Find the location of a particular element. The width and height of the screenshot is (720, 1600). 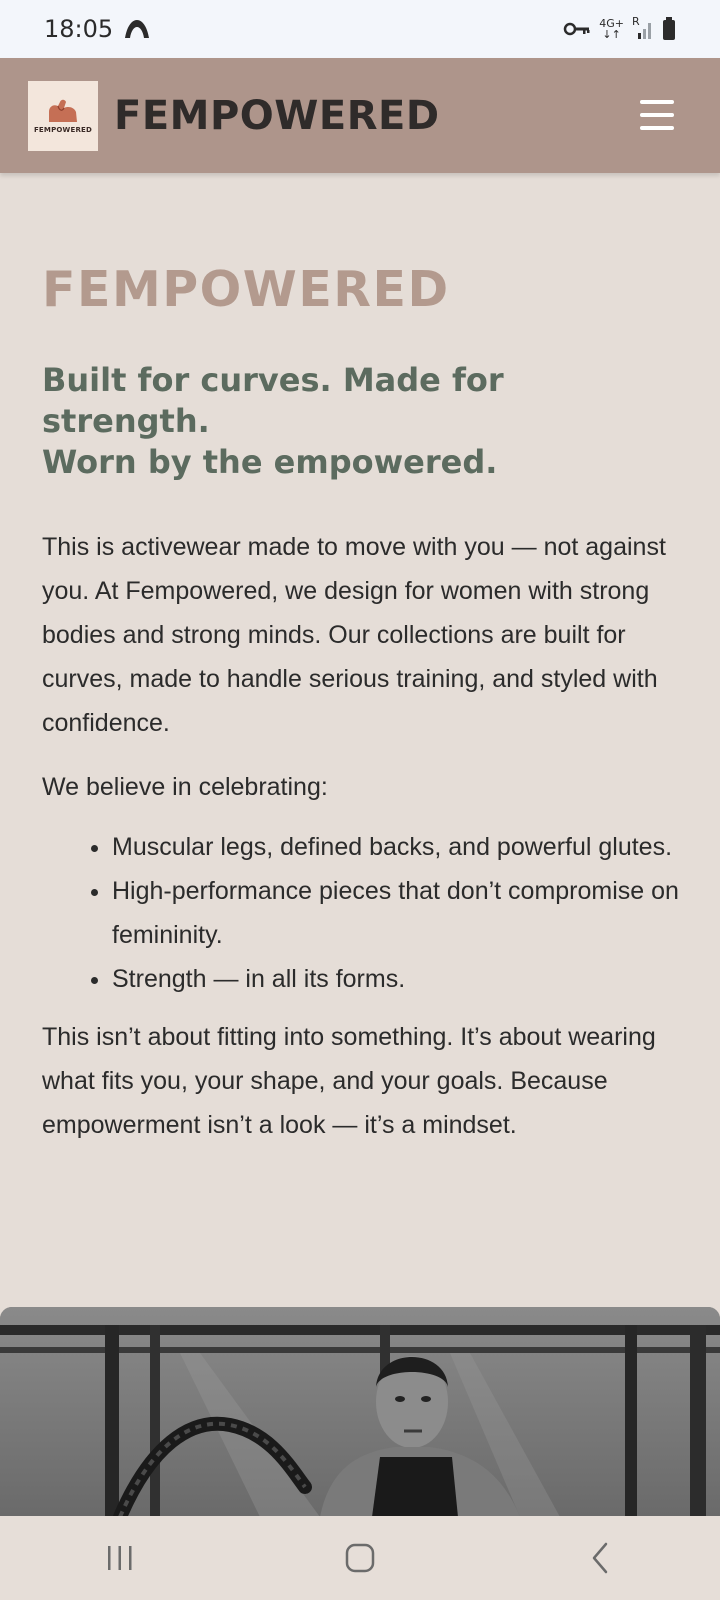

signal-icon: R is located at coordinates (643, 28).